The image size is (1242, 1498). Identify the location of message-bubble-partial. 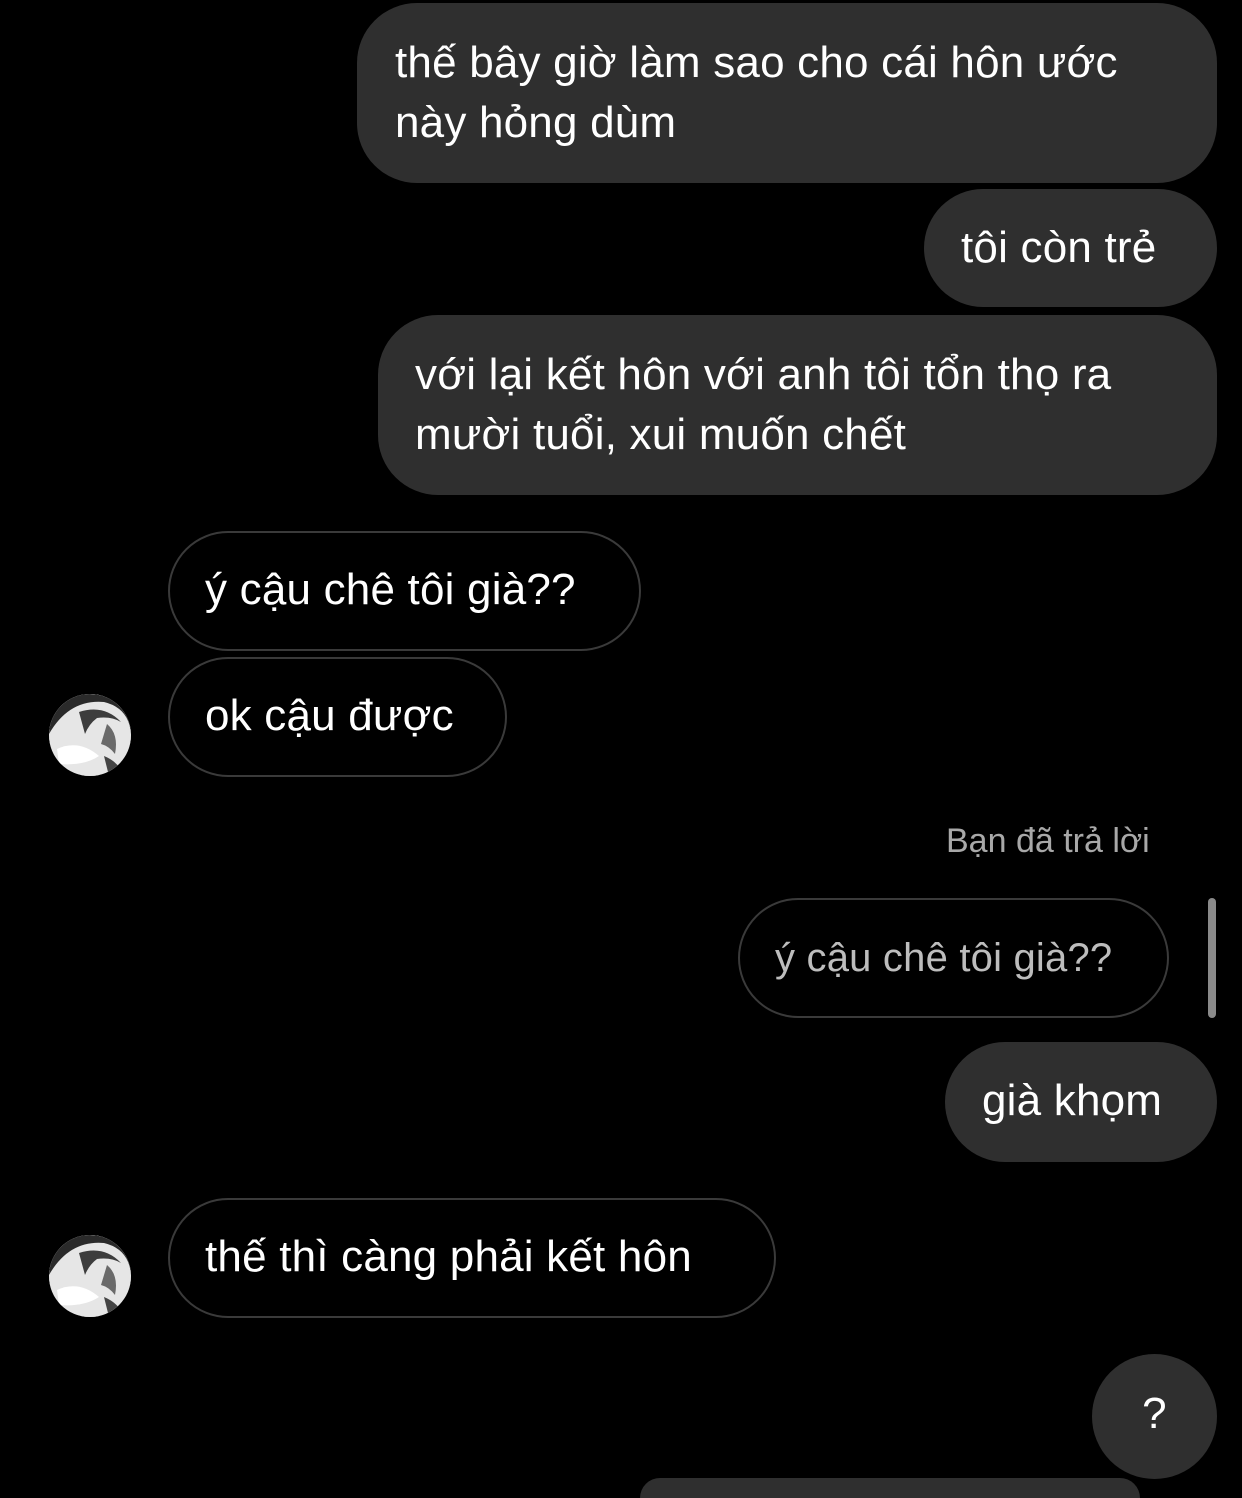
(890, 1488).